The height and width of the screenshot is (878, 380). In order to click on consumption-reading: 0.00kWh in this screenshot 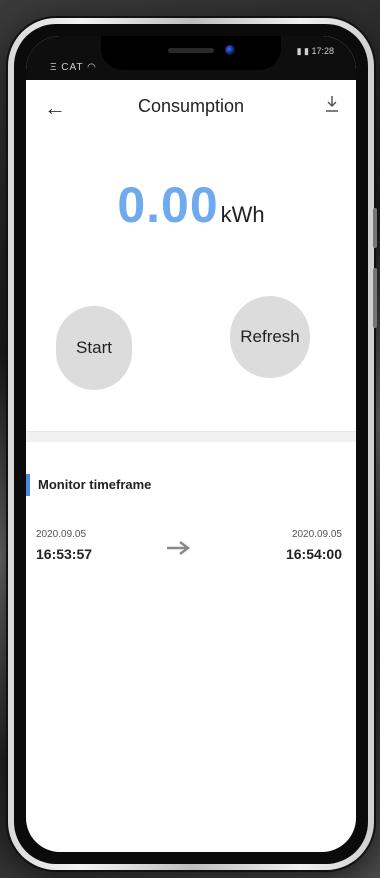, I will do `click(191, 205)`.